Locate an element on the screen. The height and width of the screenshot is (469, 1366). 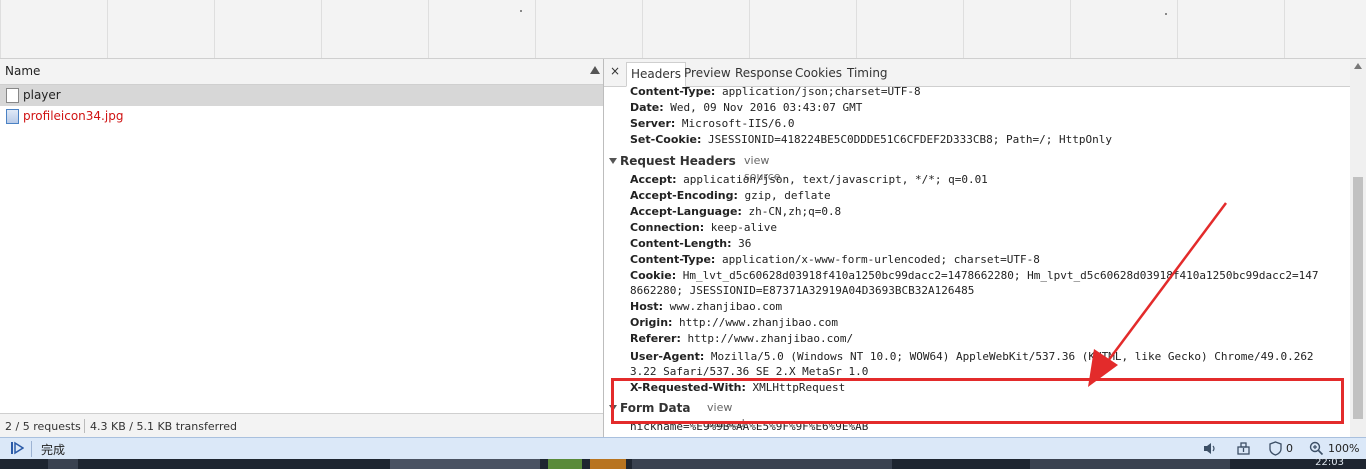
transfer-size: 4.3 KB / 5.1 KB transferred is located at coordinates (163, 426).